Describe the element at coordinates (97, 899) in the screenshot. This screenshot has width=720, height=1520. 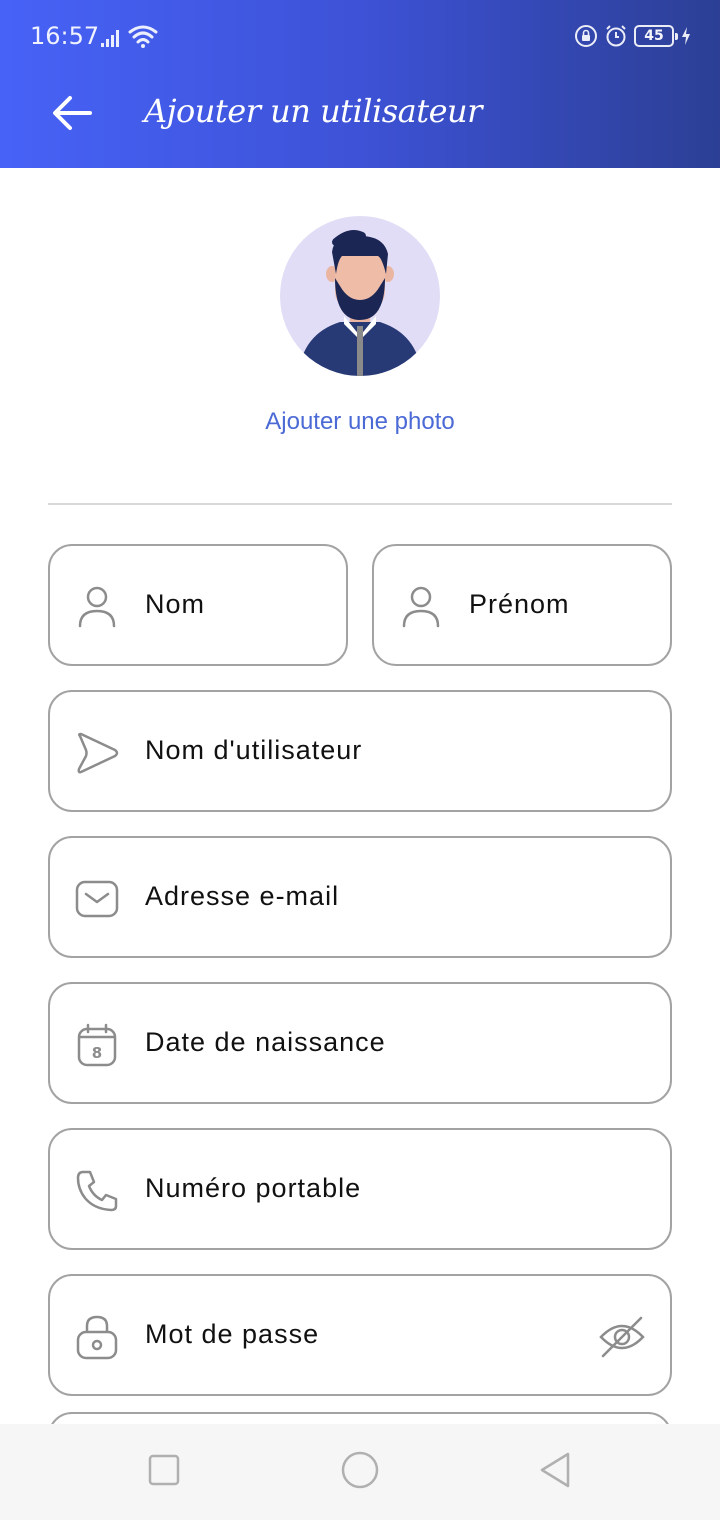
I see `mail-icon` at that location.